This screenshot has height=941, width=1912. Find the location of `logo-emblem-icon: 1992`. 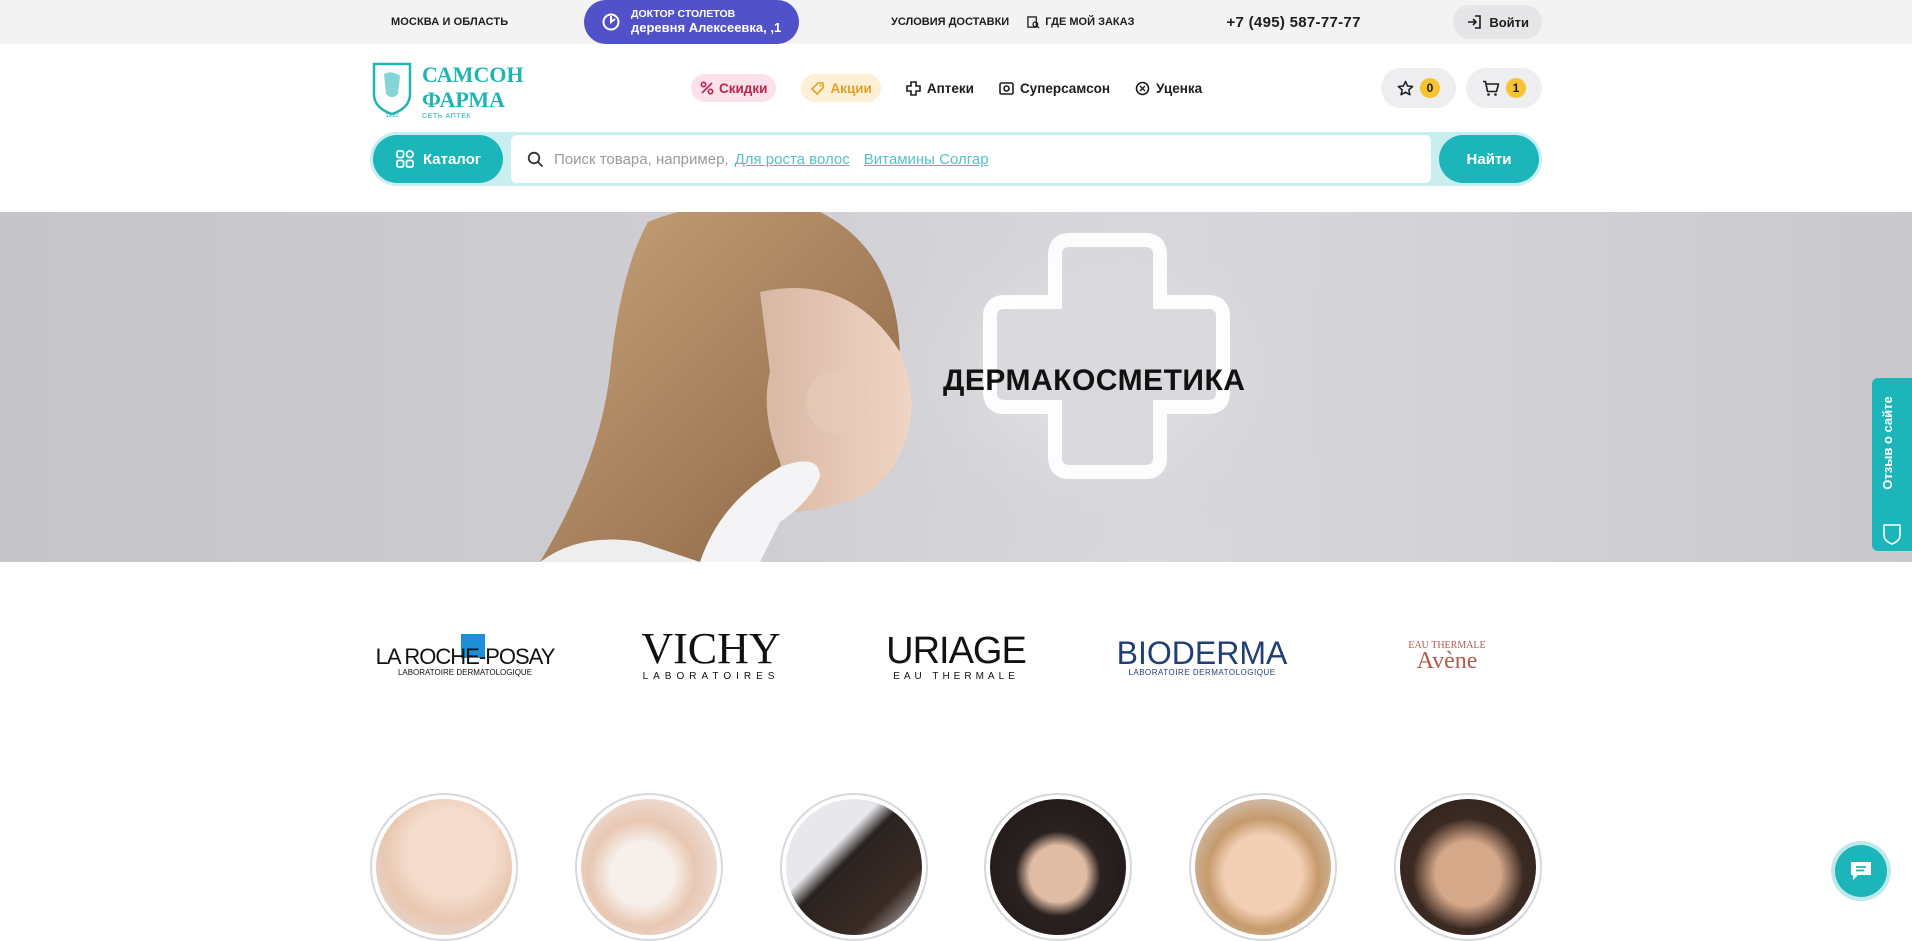

logo-emblem-icon: 1992 is located at coordinates (392, 90).